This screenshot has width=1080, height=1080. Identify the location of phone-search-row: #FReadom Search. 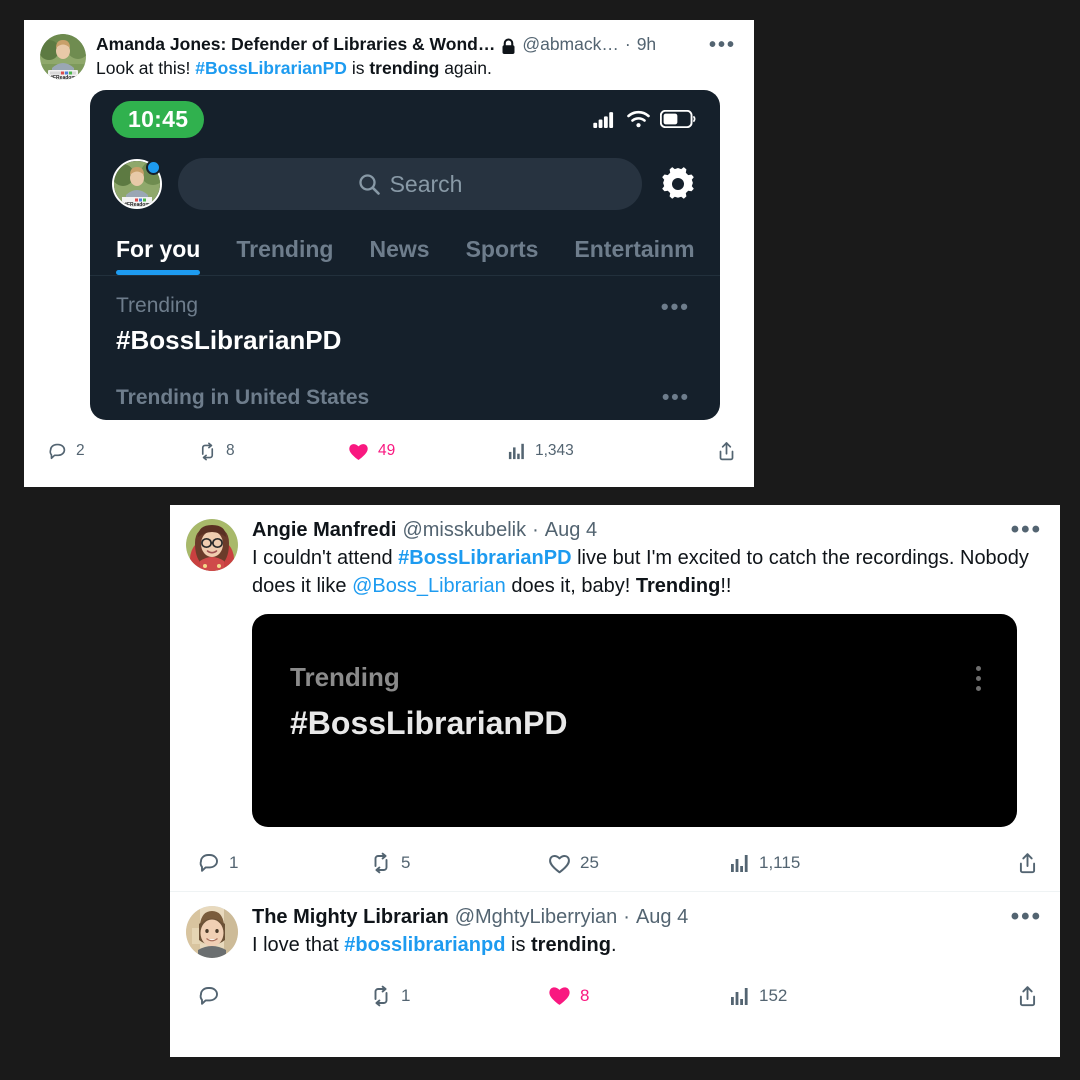
(405, 184).